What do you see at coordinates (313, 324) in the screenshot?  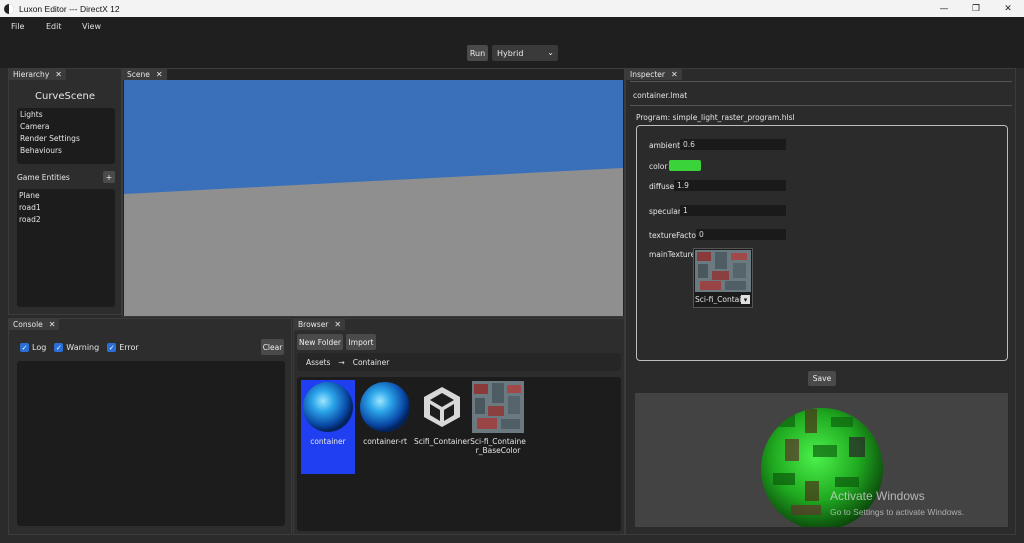 I see `tab-browser-label: Browser` at bounding box center [313, 324].